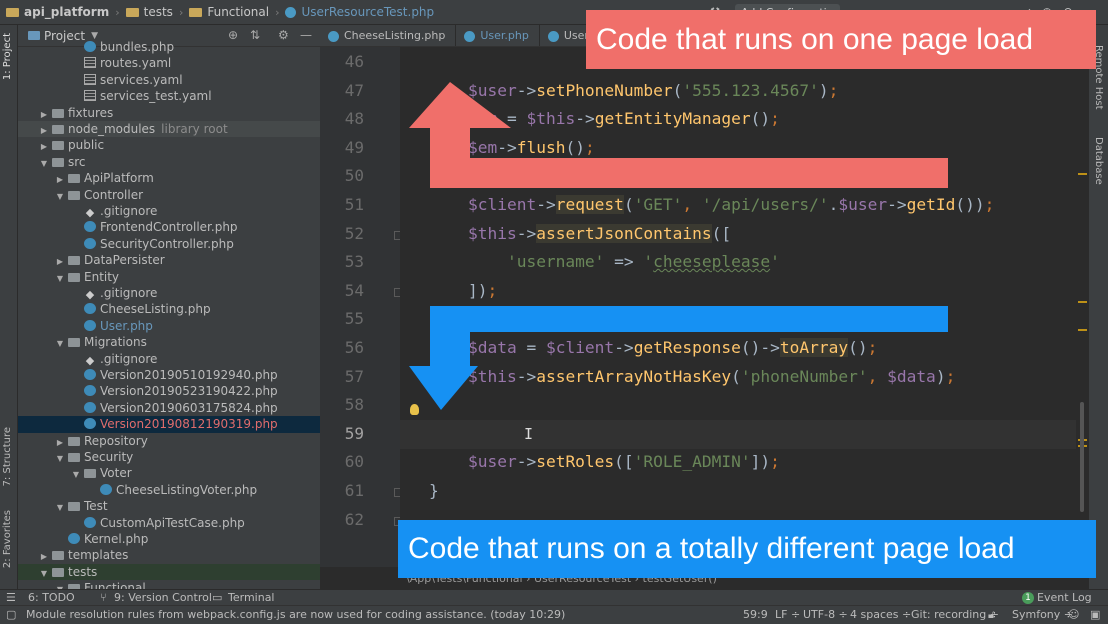  Describe the element at coordinates (51, 597) in the screenshot. I see `tool-todo: 6: TODO` at that location.